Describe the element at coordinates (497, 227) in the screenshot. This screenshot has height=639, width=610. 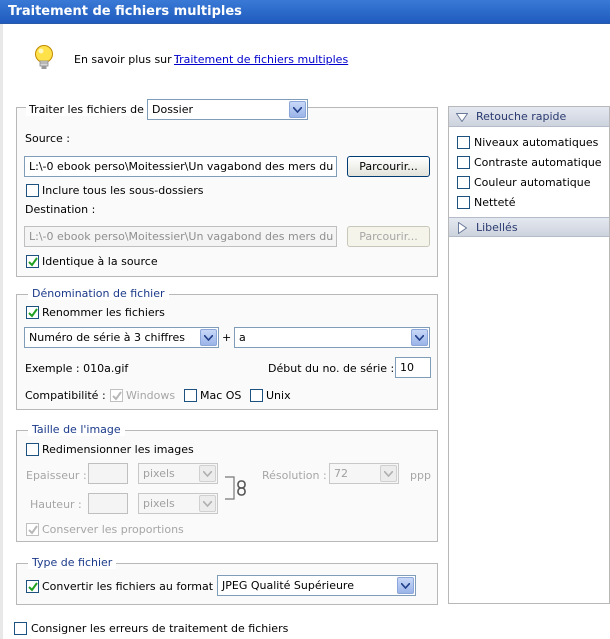
I see `labels-title: Libellés` at that location.